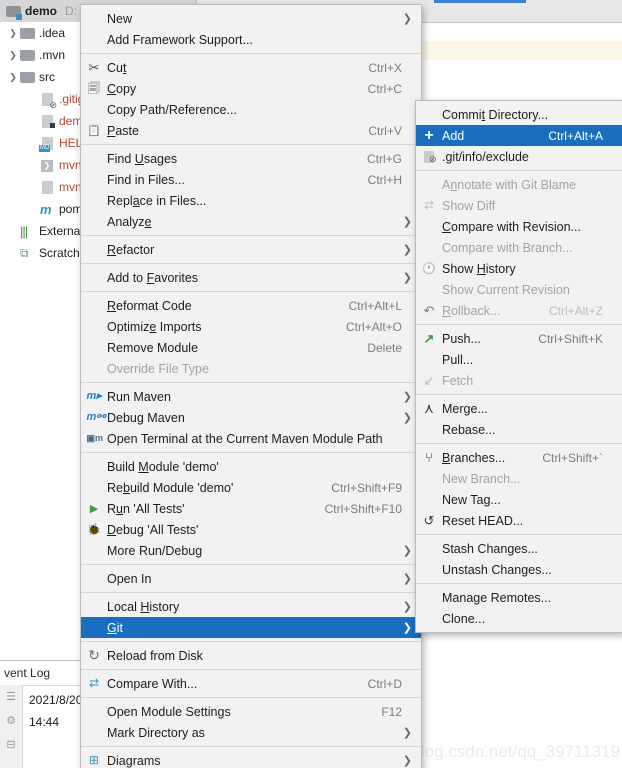 This screenshot has height=768, width=622. I want to click on menu-item-local-history: Local History ❯, so click(251, 606).